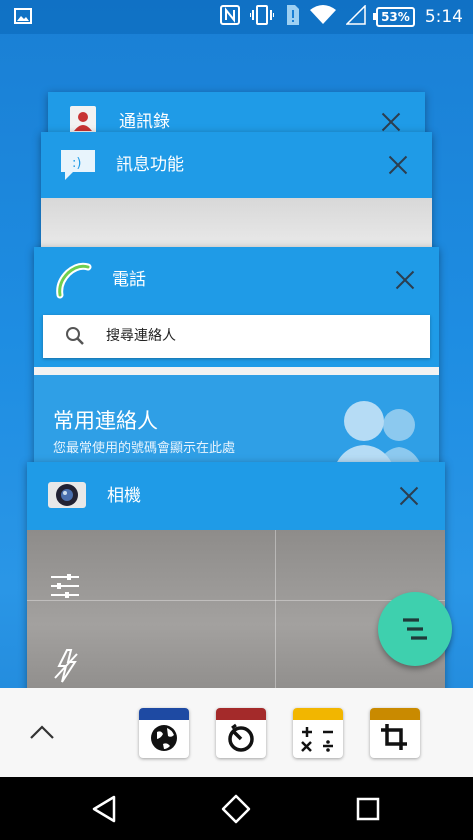 This screenshot has height=840, width=473. What do you see at coordinates (105, 421) in the screenshot?
I see `favorites-title: 常用連絡人` at bounding box center [105, 421].